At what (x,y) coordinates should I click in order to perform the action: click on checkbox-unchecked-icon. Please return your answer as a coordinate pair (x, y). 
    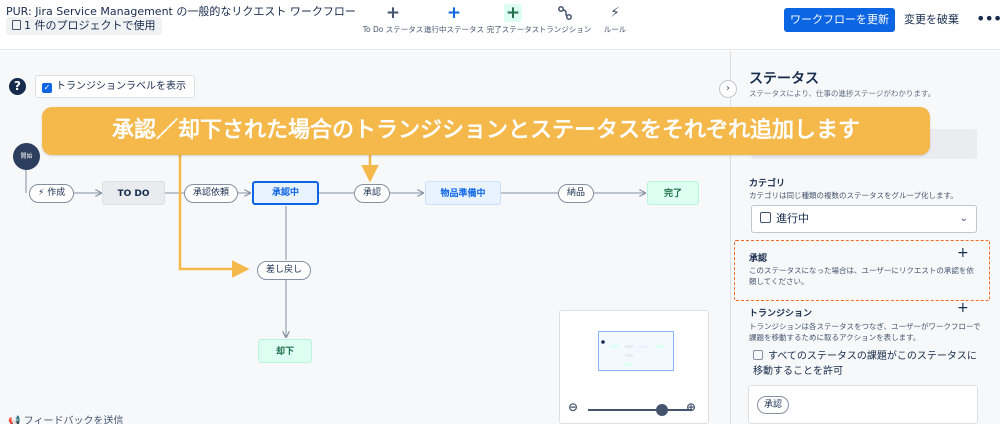
    Looking at the image, I should click on (758, 355).